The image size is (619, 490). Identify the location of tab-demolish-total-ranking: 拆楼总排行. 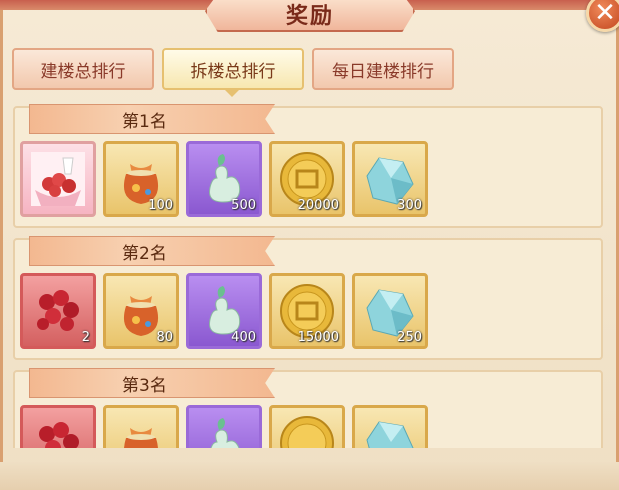
(233, 69).